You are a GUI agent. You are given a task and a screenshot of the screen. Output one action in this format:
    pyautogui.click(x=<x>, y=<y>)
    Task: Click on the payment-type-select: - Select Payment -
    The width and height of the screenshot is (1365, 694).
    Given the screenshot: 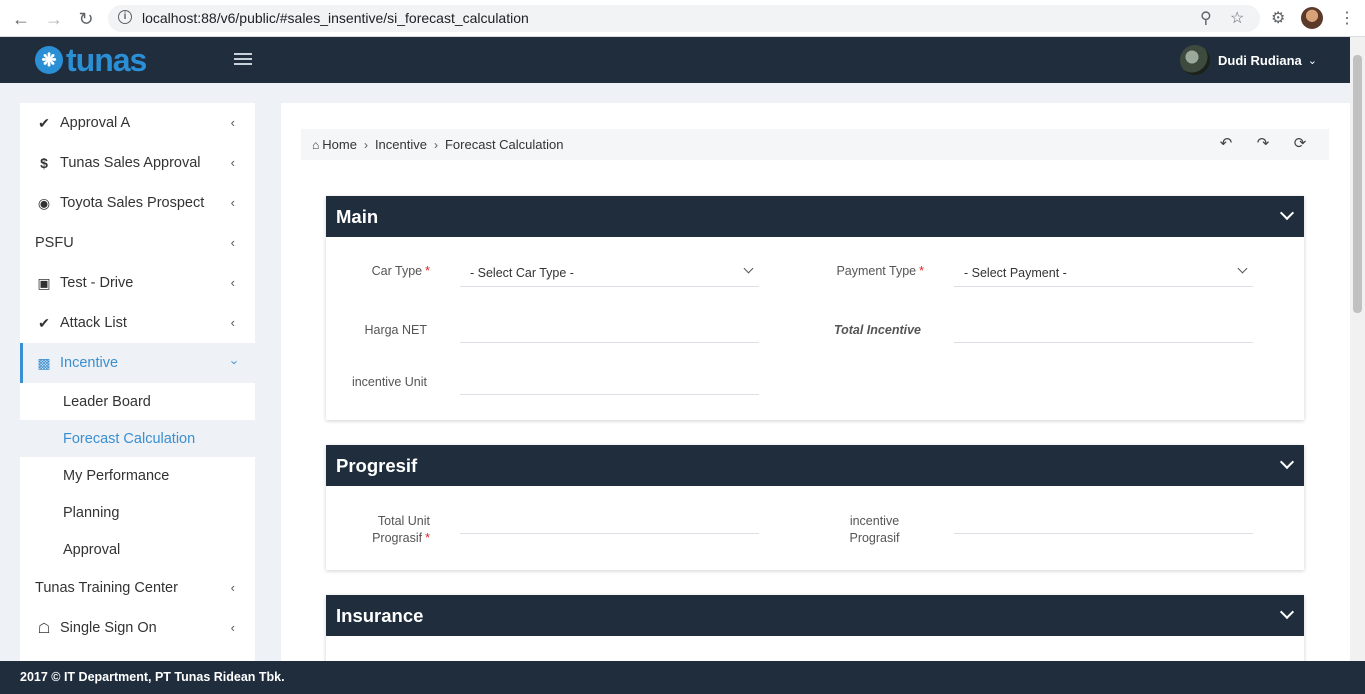 What is the action you would take?
    pyautogui.click(x=1103, y=272)
    